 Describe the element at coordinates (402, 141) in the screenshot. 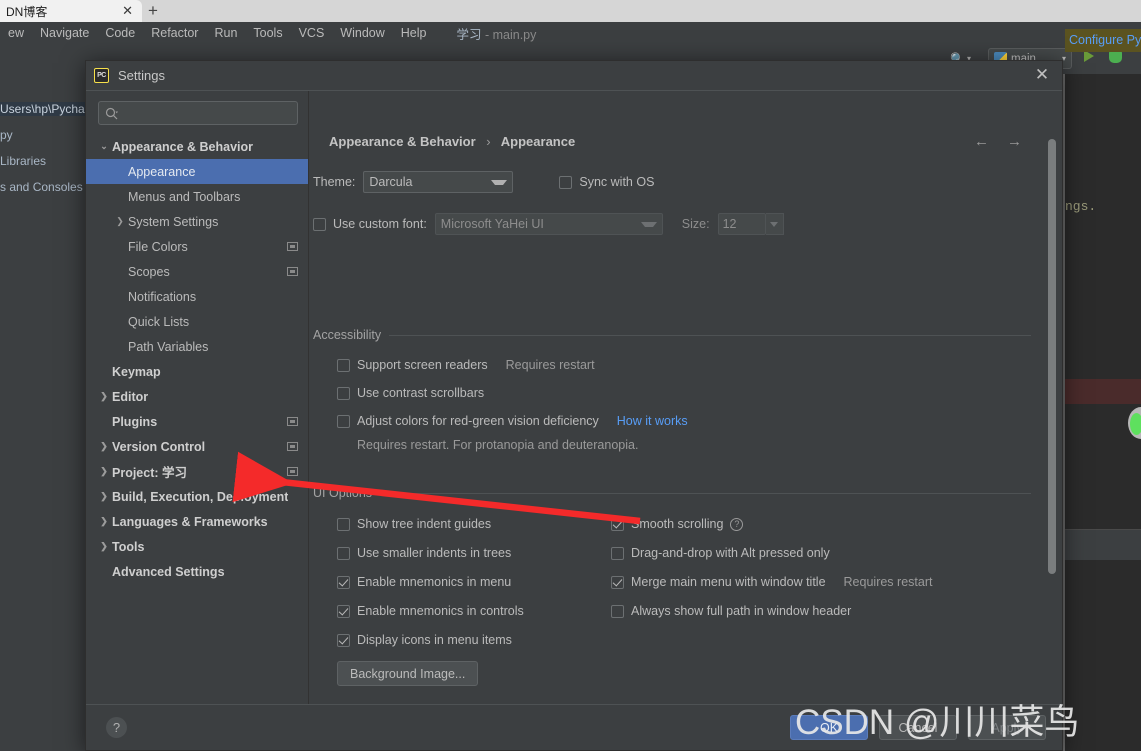

I see `breadcrumb-root: Appearance & Behavior` at that location.